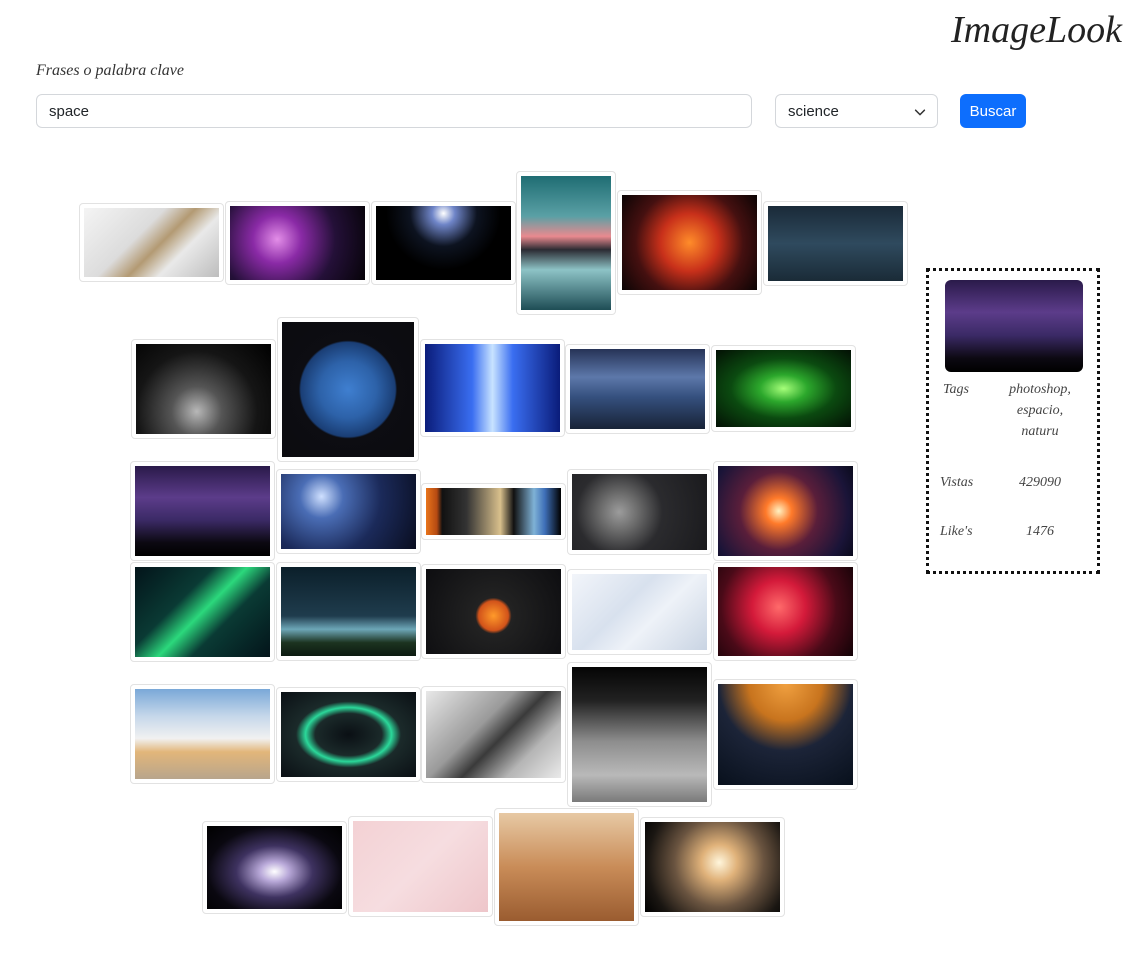 The image size is (1146, 972). I want to click on brand-title: ImageLook, so click(1036, 30).